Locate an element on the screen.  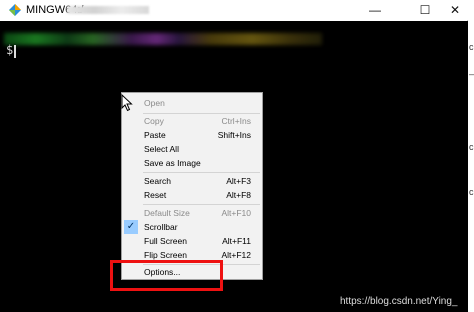
menu-item-scrollbar: ✓ Scrollbar is located at coordinates (192, 227).